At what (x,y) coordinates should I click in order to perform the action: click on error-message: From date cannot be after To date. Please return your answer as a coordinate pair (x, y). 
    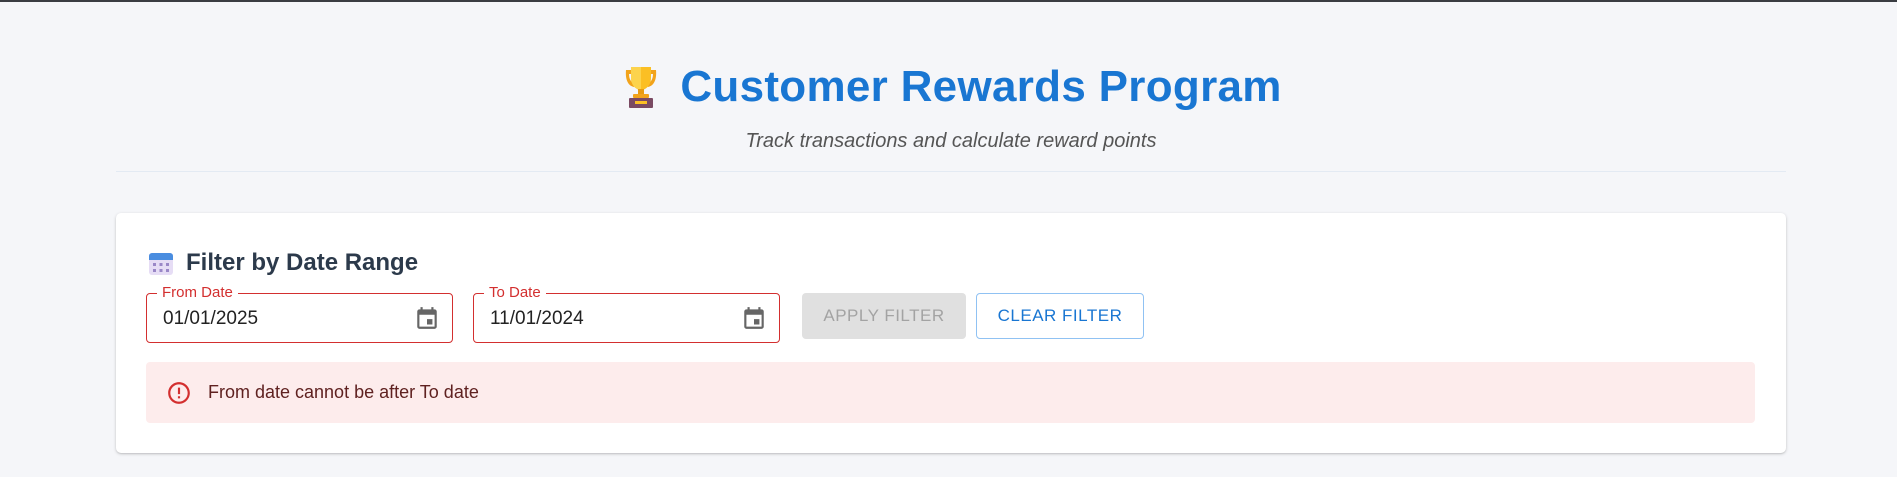
    Looking at the image, I should click on (343, 392).